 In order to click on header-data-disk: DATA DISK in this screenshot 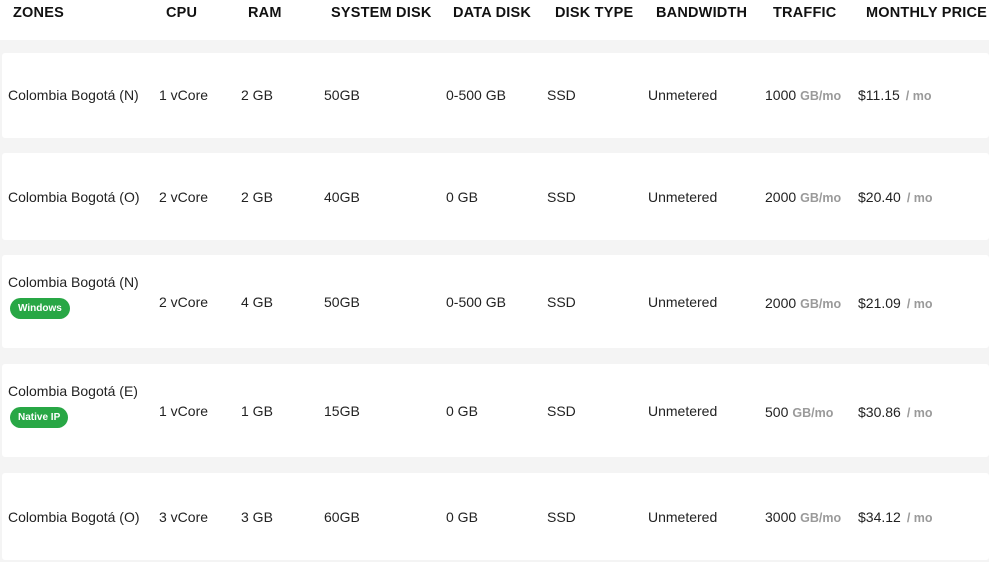, I will do `click(492, 13)`.